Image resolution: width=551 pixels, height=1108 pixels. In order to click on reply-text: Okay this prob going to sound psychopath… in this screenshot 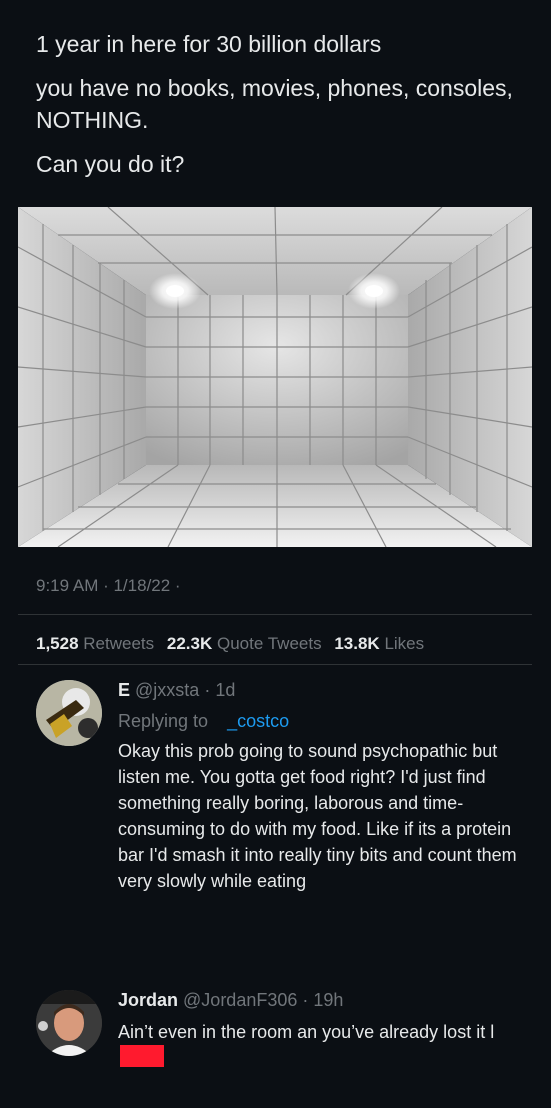, I will do `click(317, 816)`.